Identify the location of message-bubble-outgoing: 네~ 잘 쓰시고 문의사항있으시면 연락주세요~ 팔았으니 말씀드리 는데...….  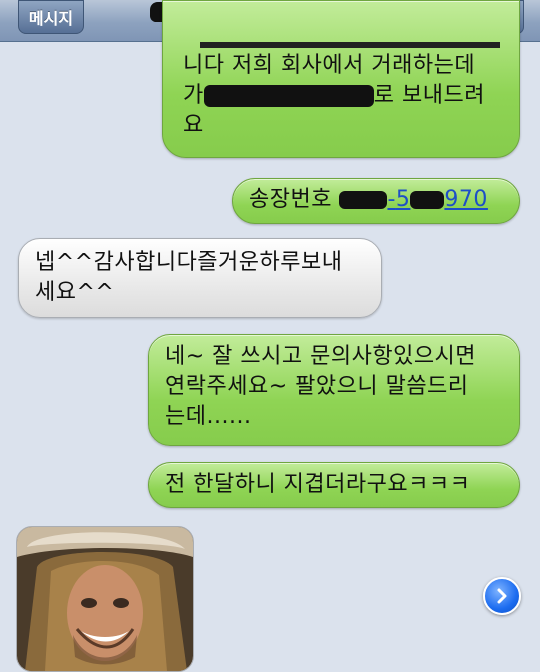
(334, 390).